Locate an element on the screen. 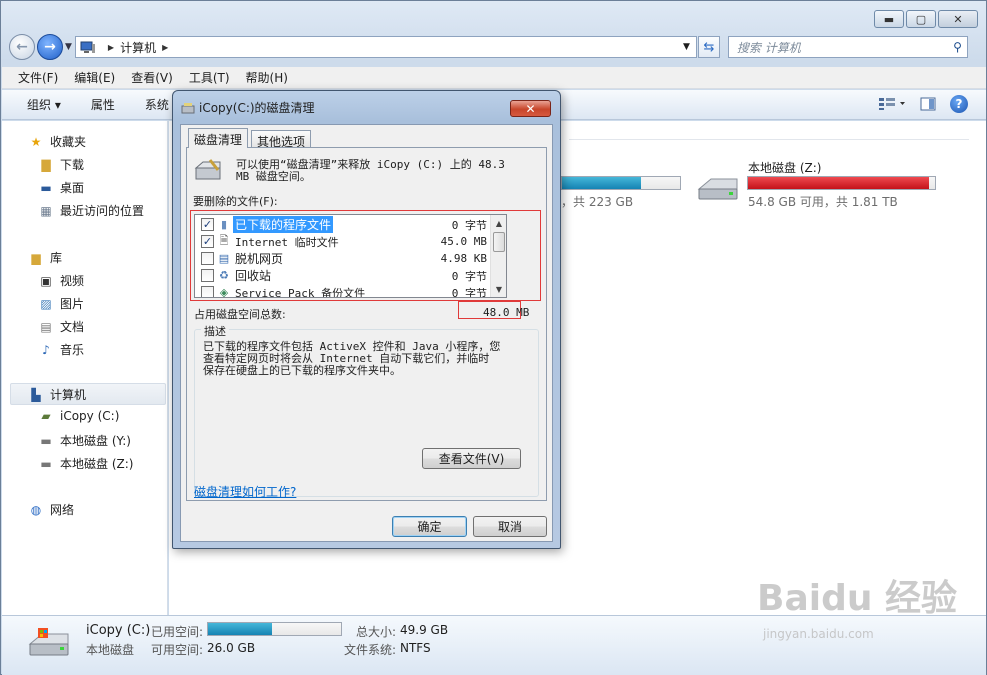 The width and height of the screenshot is (987, 675). item-size: 45.0 MB is located at coordinates (463, 241).